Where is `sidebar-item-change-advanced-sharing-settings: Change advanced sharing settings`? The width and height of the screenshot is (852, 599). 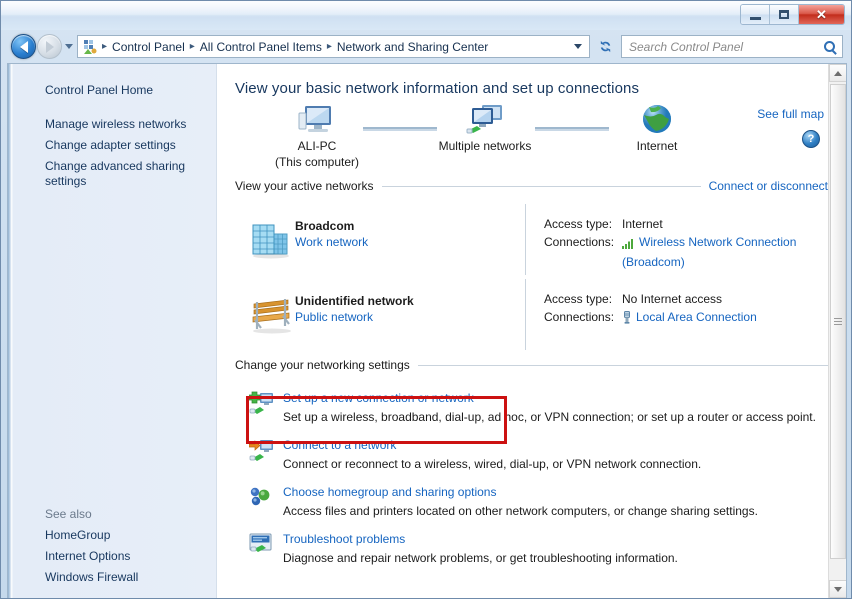 sidebar-item-change-advanced-sharing-settings: Change advanced sharing settings is located at coordinates (112, 174).